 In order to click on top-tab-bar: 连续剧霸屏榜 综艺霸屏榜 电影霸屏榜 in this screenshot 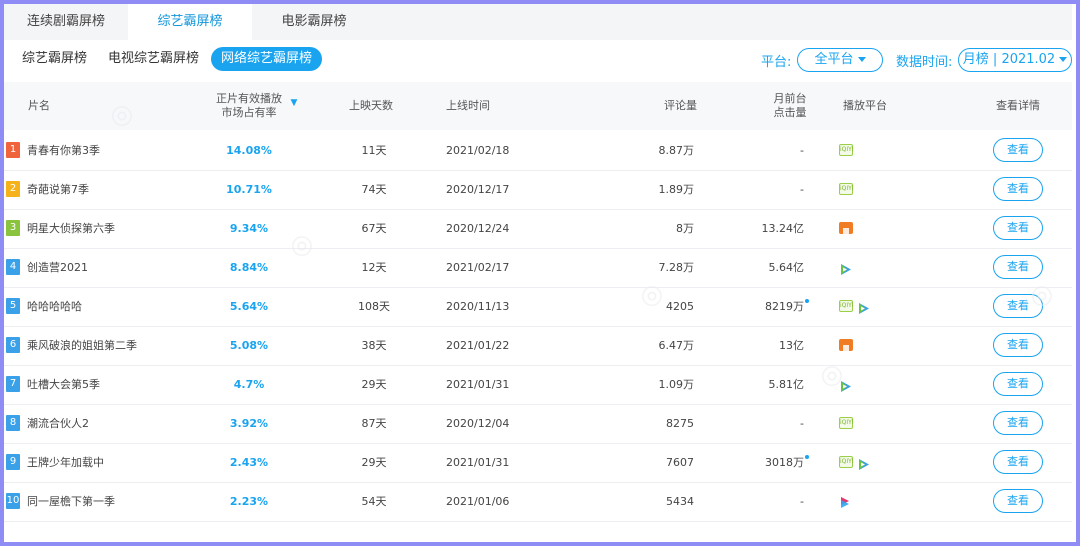, I will do `click(538, 22)`.